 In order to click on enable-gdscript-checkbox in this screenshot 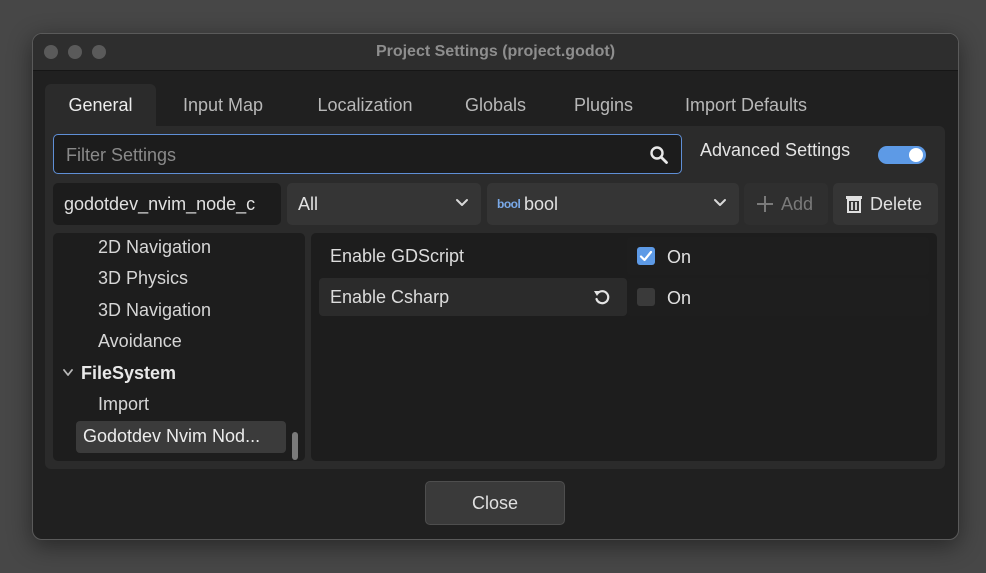, I will do `click(646, 256)`.